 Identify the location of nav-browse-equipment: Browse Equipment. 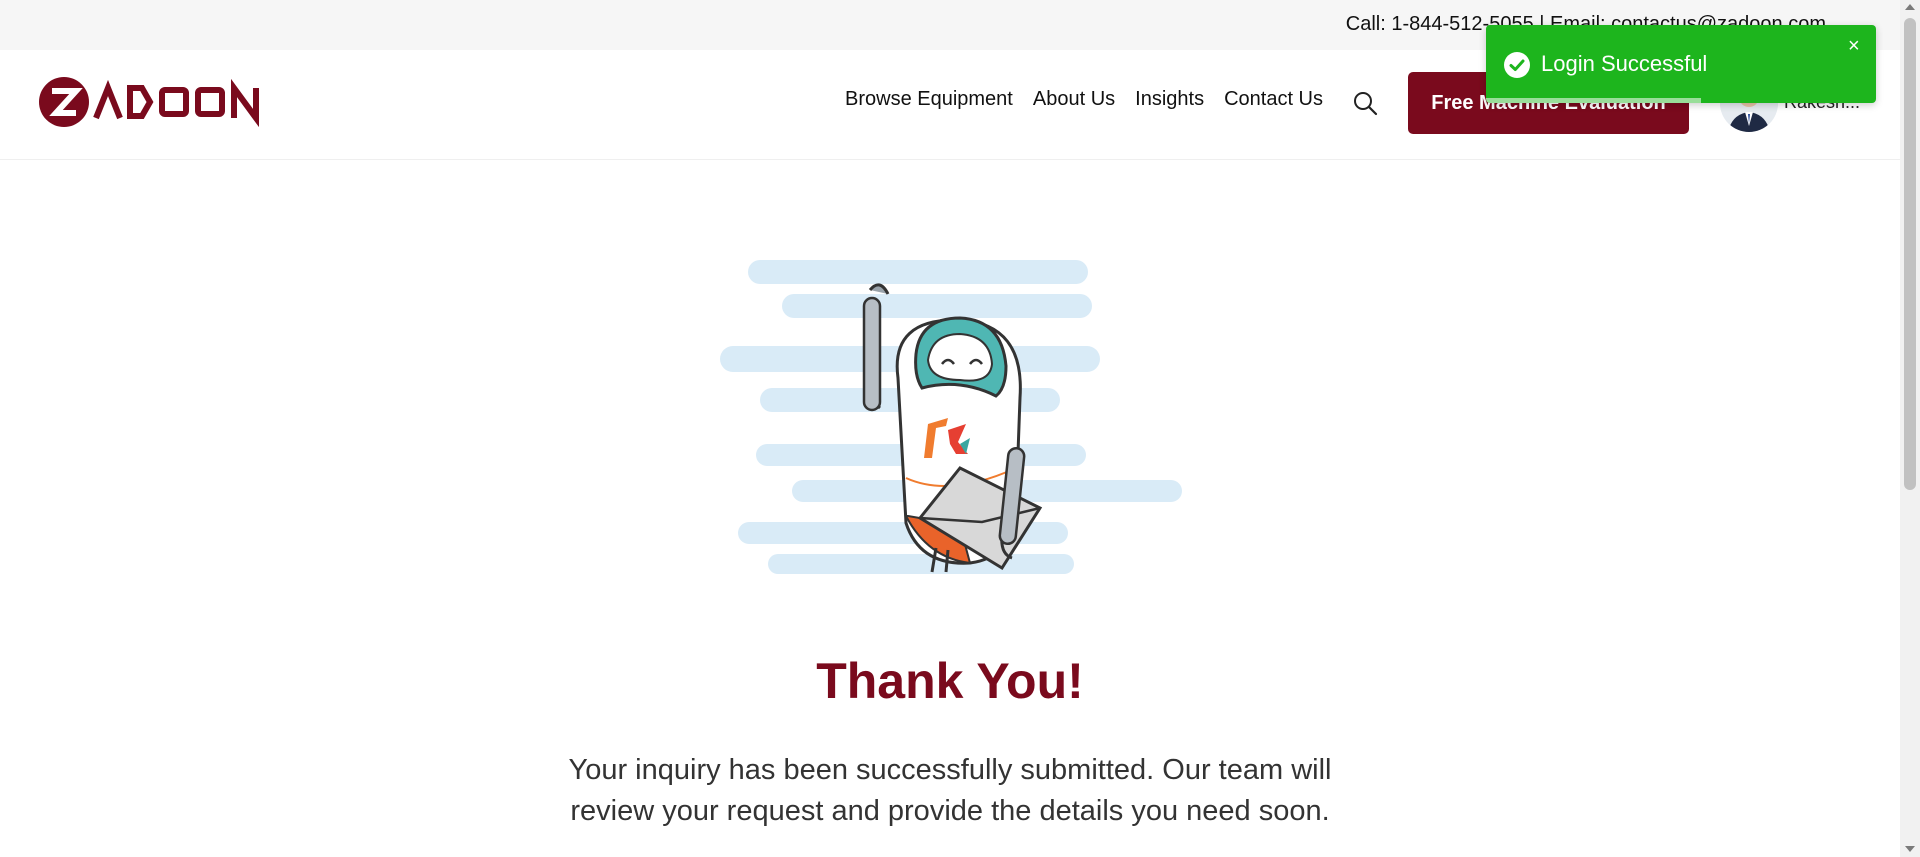
(929, 99).